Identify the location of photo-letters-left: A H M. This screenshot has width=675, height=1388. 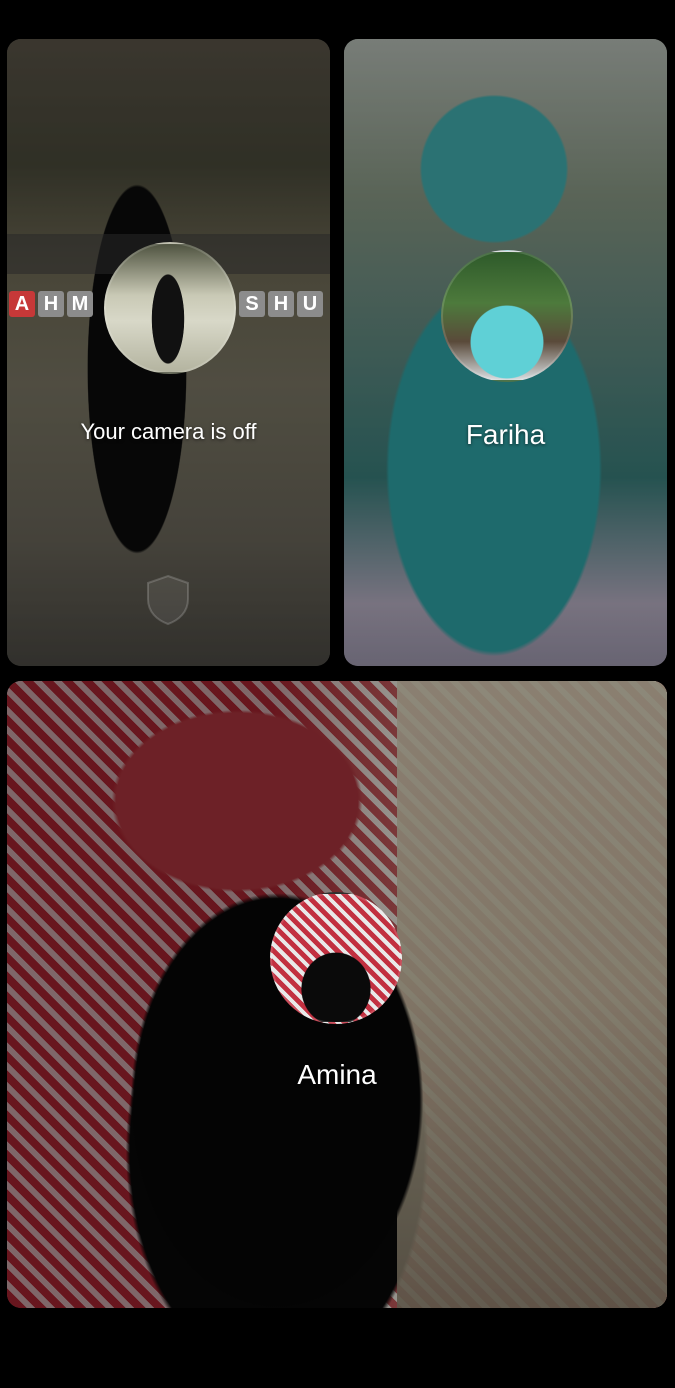
(51, 304).